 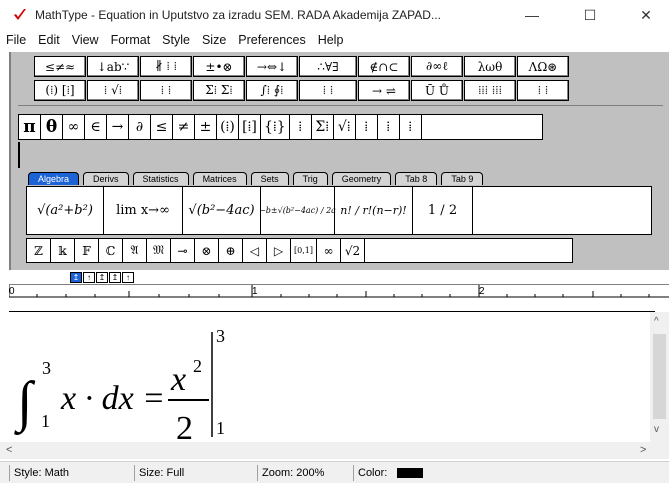 I want to click on tabstop-left-button: ↥, so click(x=76, y=277).